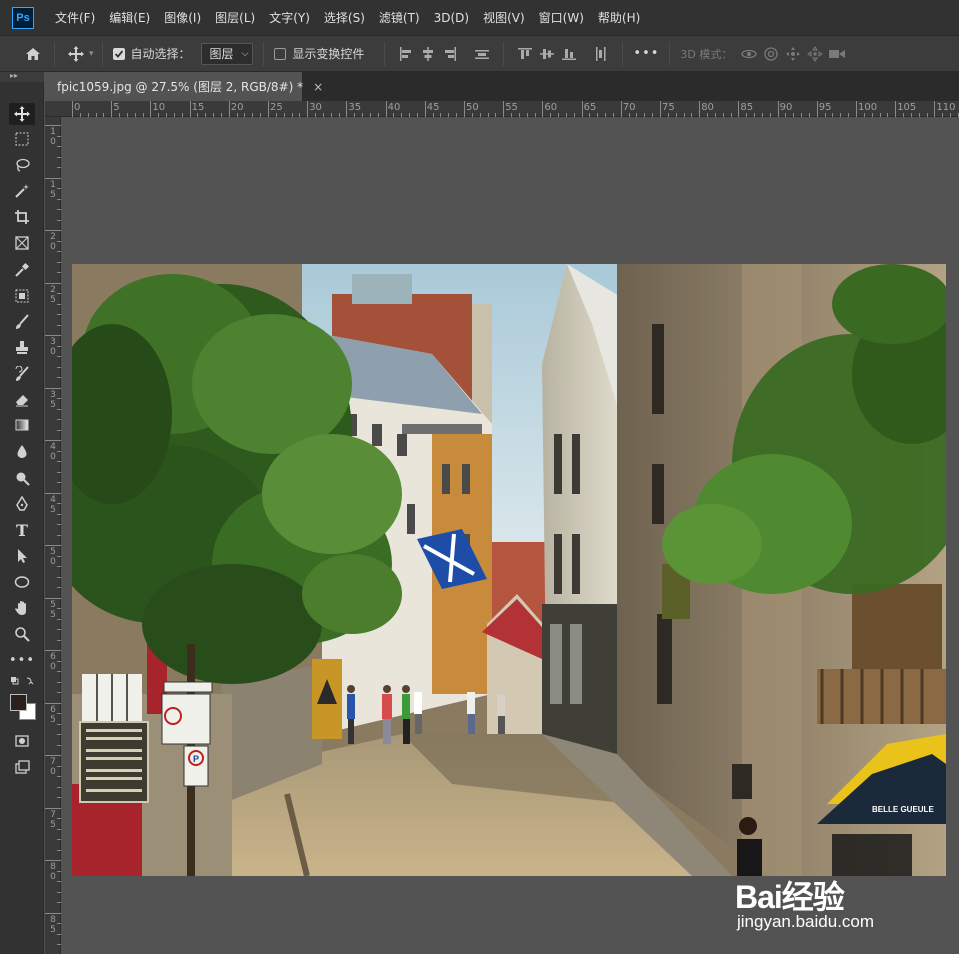  I want to click on ellipse-tool-icon, so click(22, 582).